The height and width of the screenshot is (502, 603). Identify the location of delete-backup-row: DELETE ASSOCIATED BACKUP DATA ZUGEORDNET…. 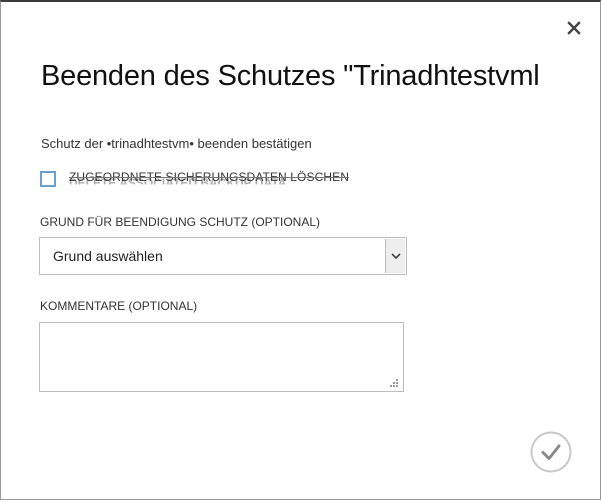
(194, 179).